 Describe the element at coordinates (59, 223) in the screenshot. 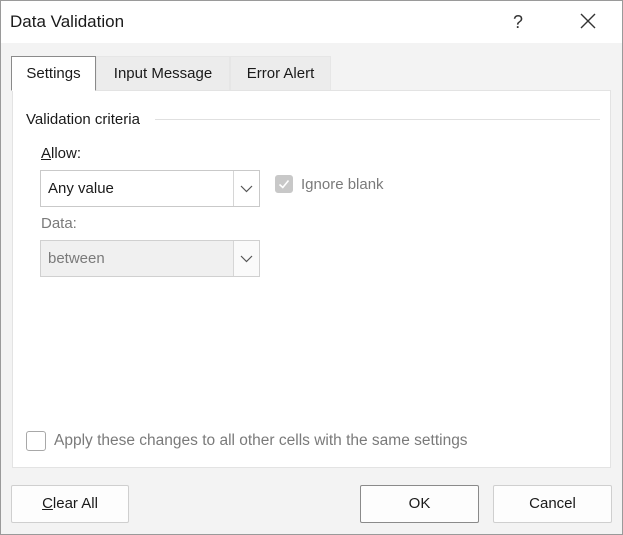

I see `data-label: Data:` at that location.